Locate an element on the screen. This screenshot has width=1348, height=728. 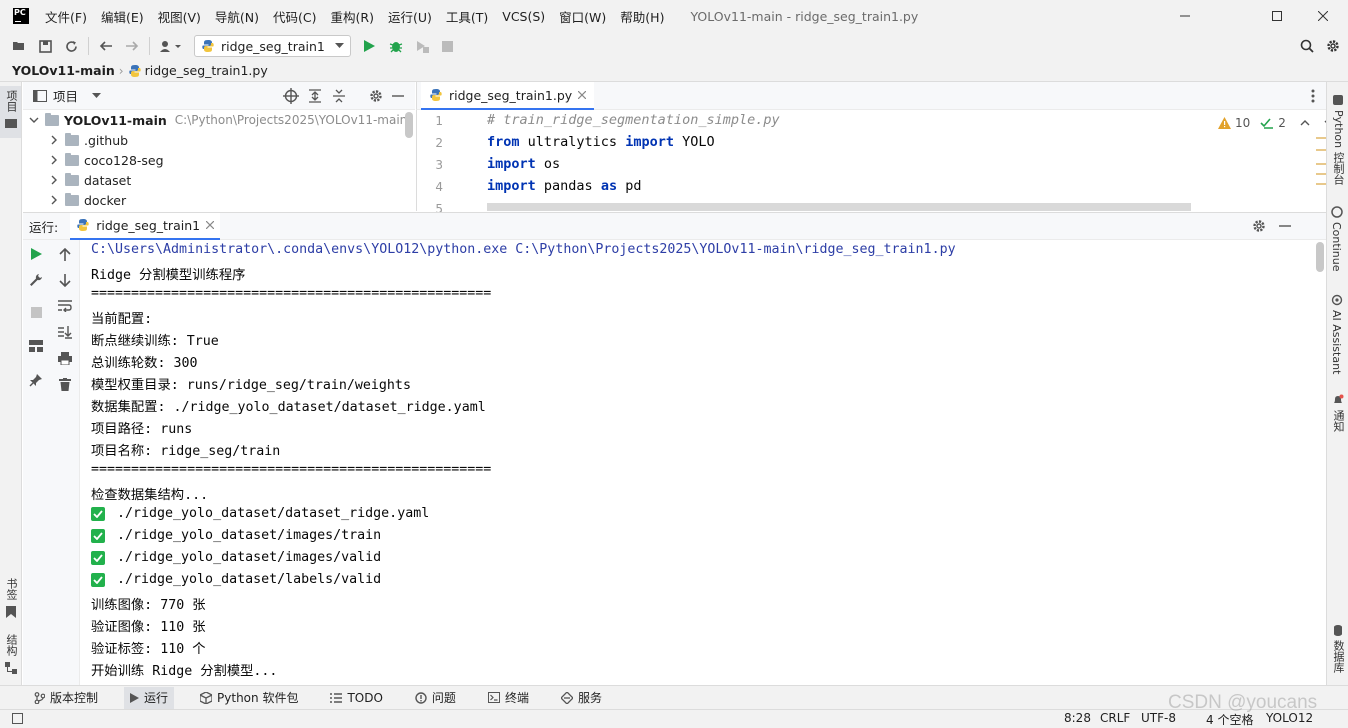
scroll-down-button is located at coordinates (65, 280).